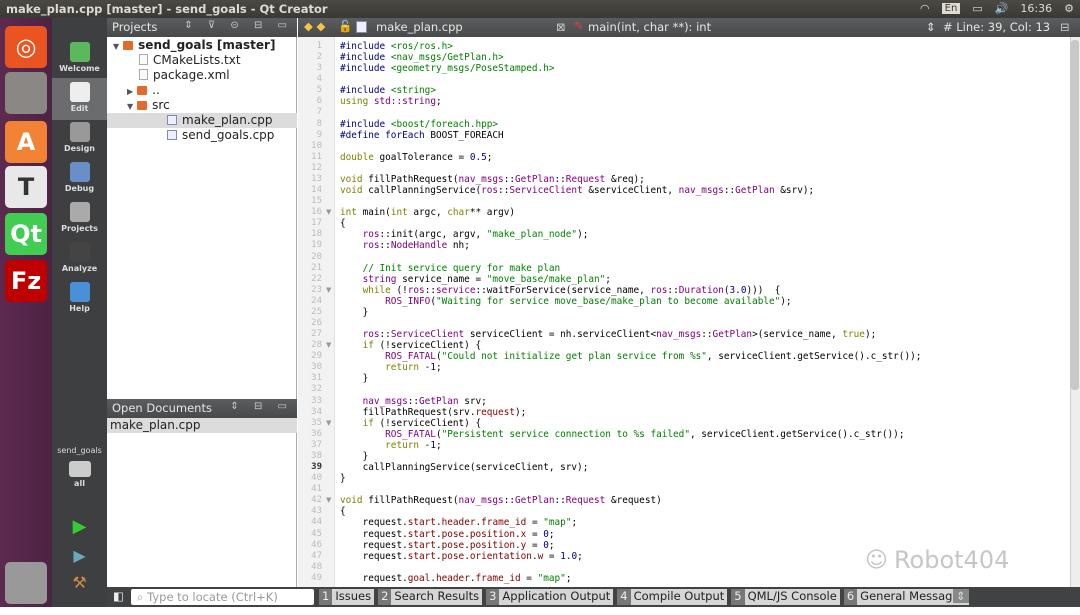  I want to click on tree-item: ▼ send_goals [master], so click(202, 45).